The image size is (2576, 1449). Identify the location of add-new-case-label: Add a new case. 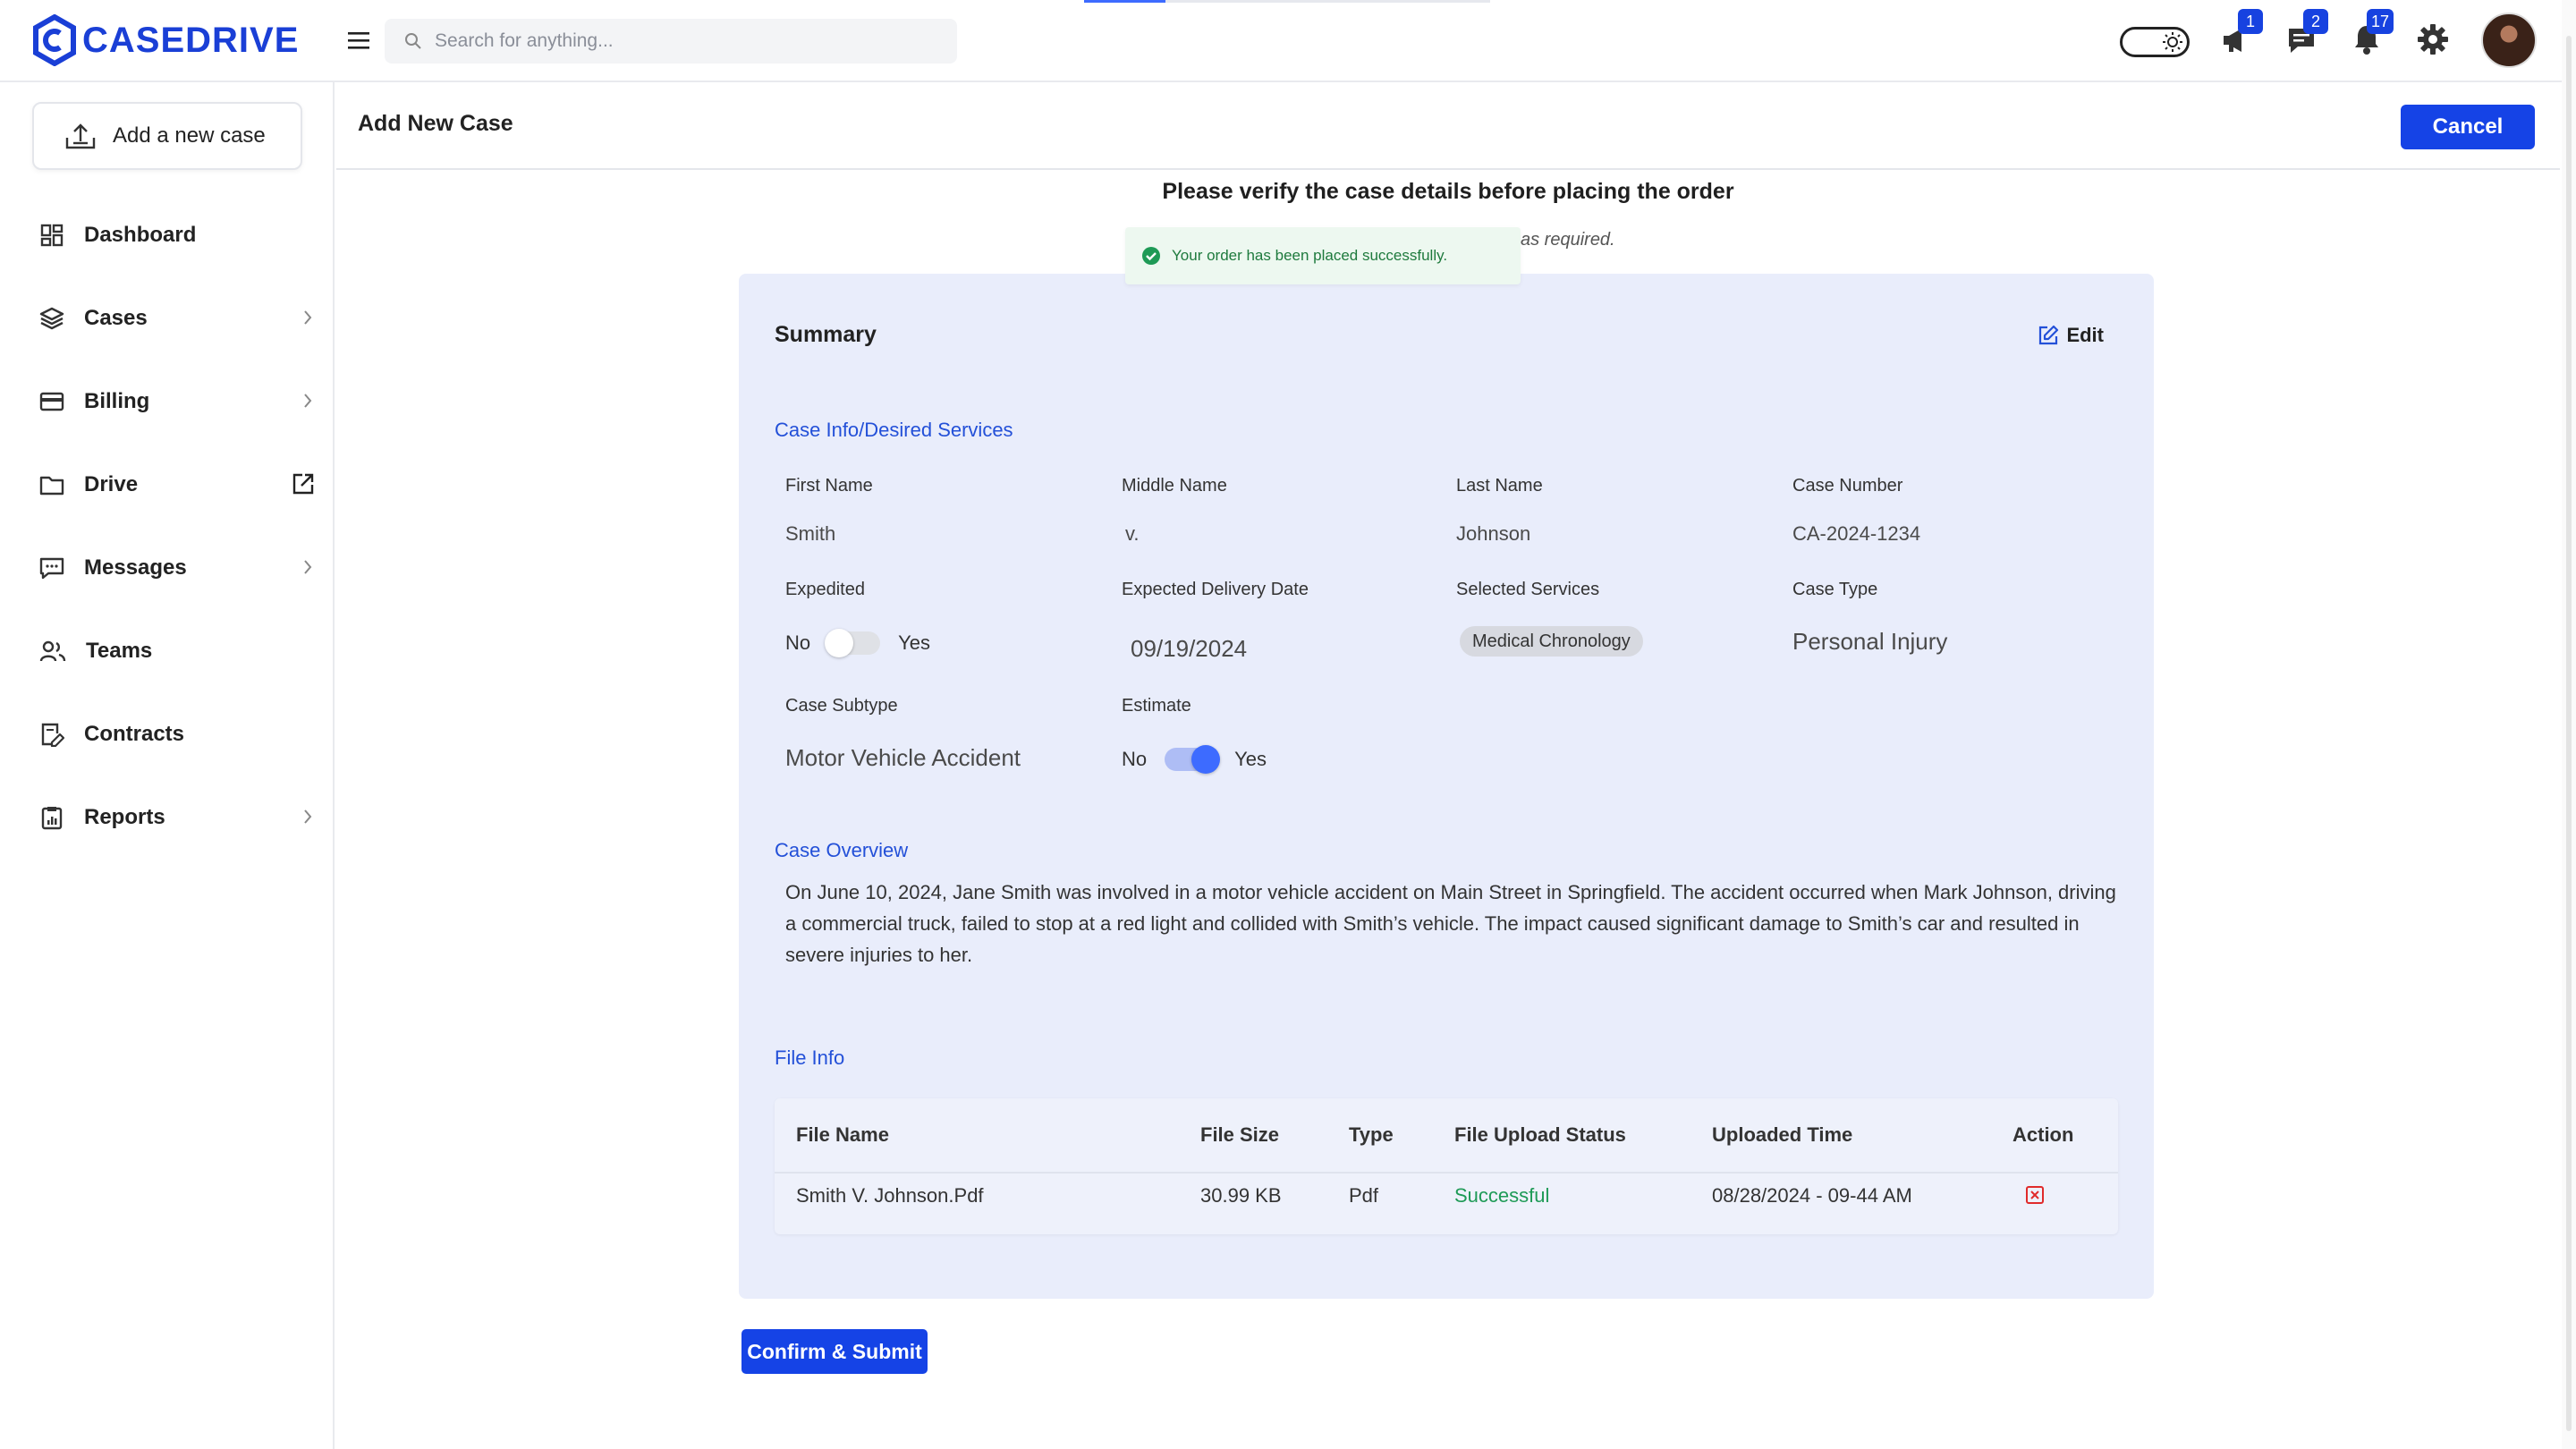
(189, 135).